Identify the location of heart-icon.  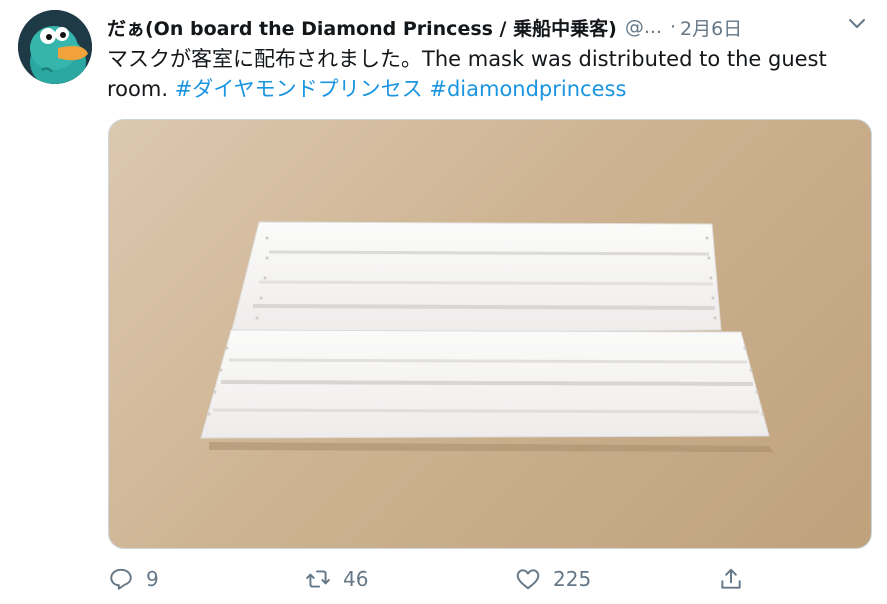
(528, 579).